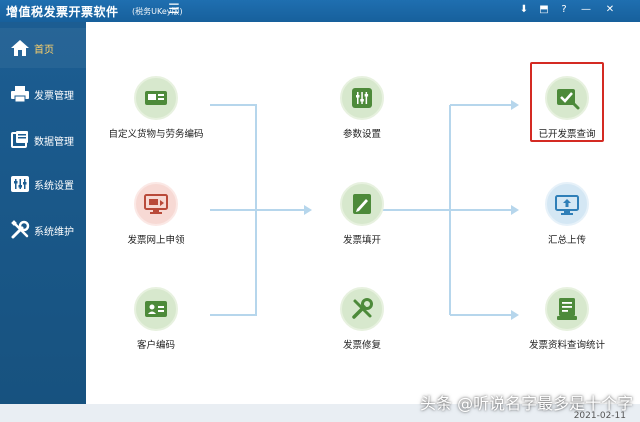 This screenshot has width=640, height=422. Describe the element at coordinates (566, 240) in the screenshot. I see `node-label: 汇总上传` at that location.